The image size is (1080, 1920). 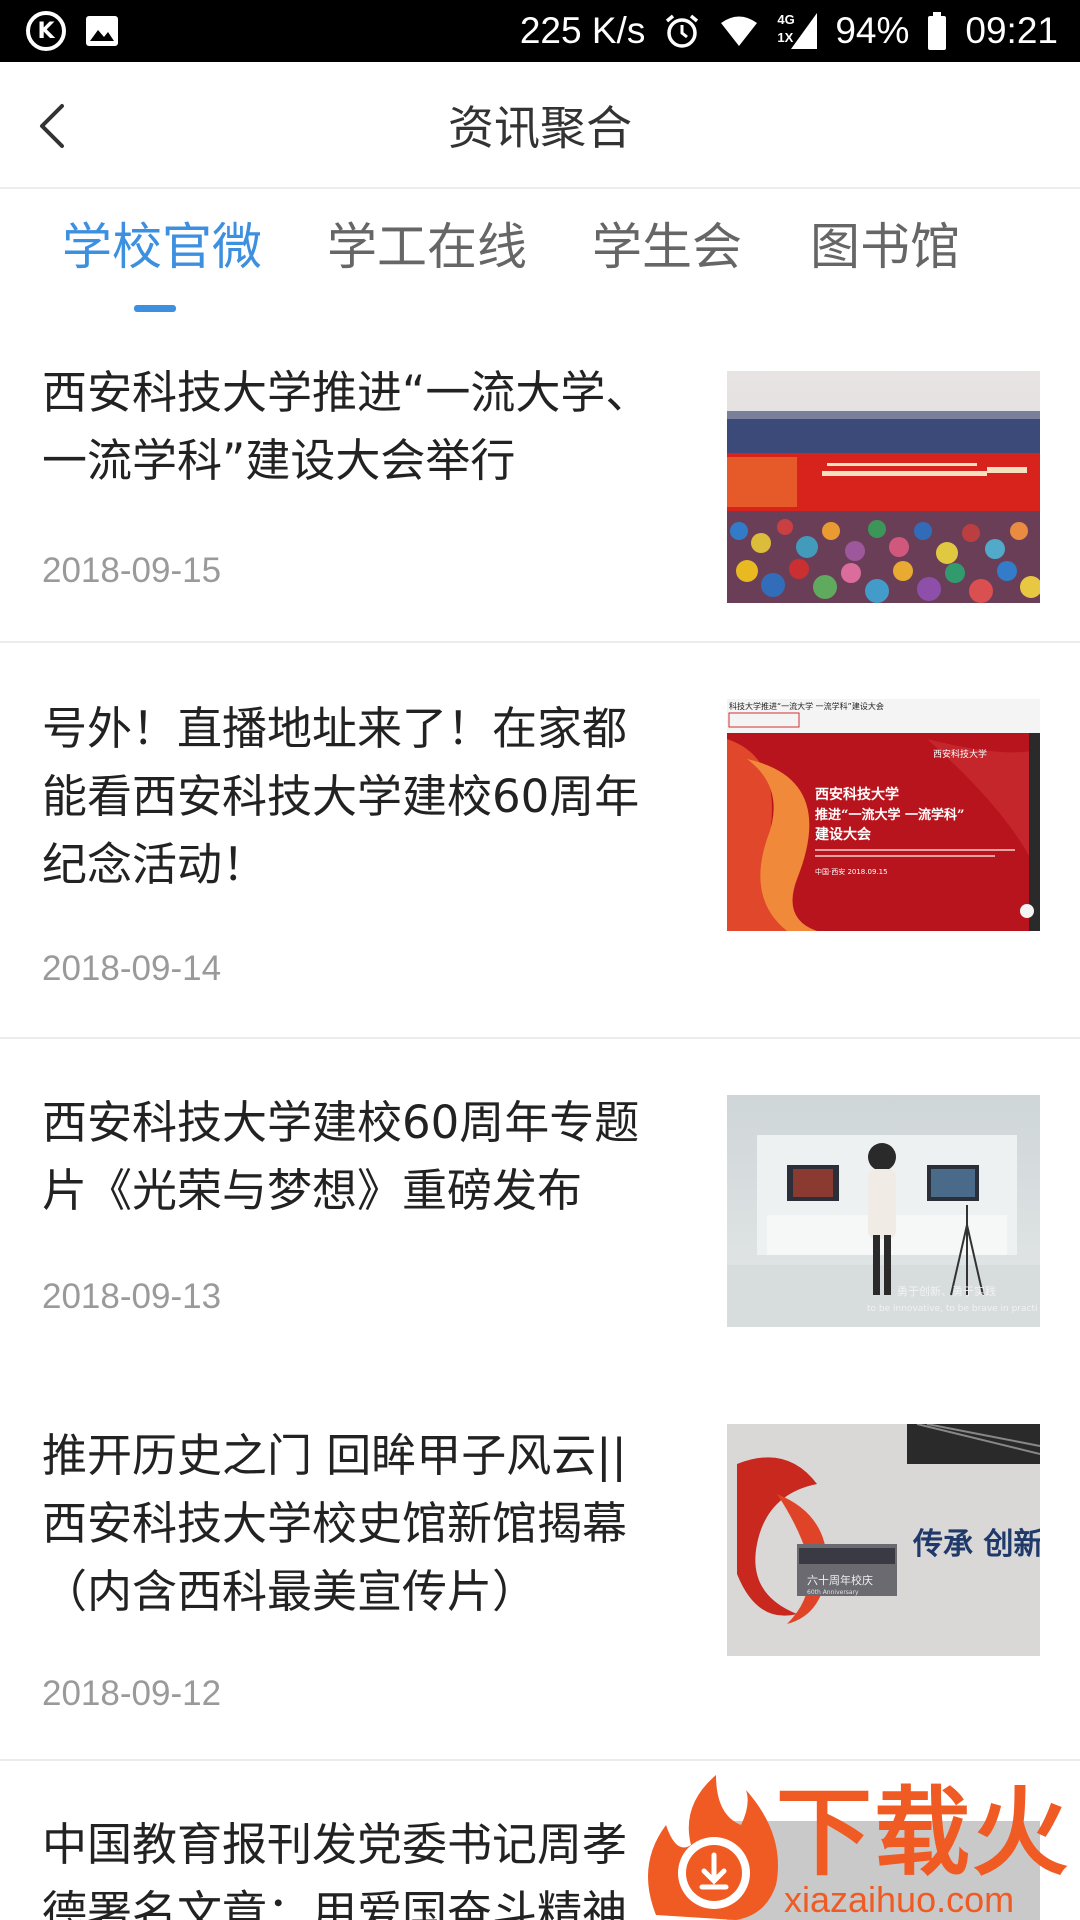 I want to click on tab-library: 图书馆, so click(x=885, y=247).